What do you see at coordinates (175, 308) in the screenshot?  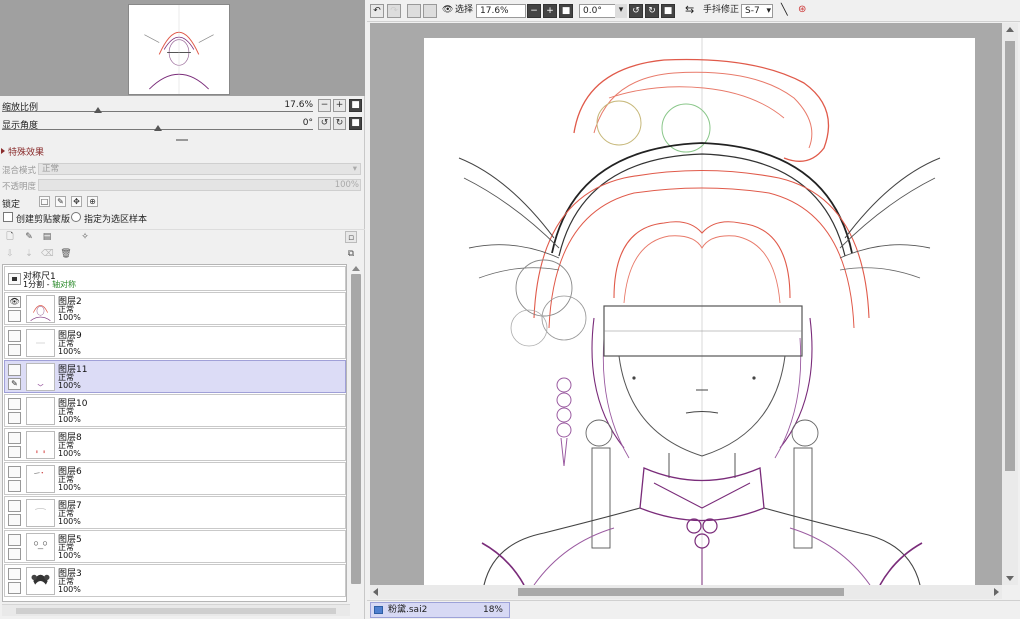 I see `layer-item: 👁 图层2 正常 100%` at bounding box center [175, 308].